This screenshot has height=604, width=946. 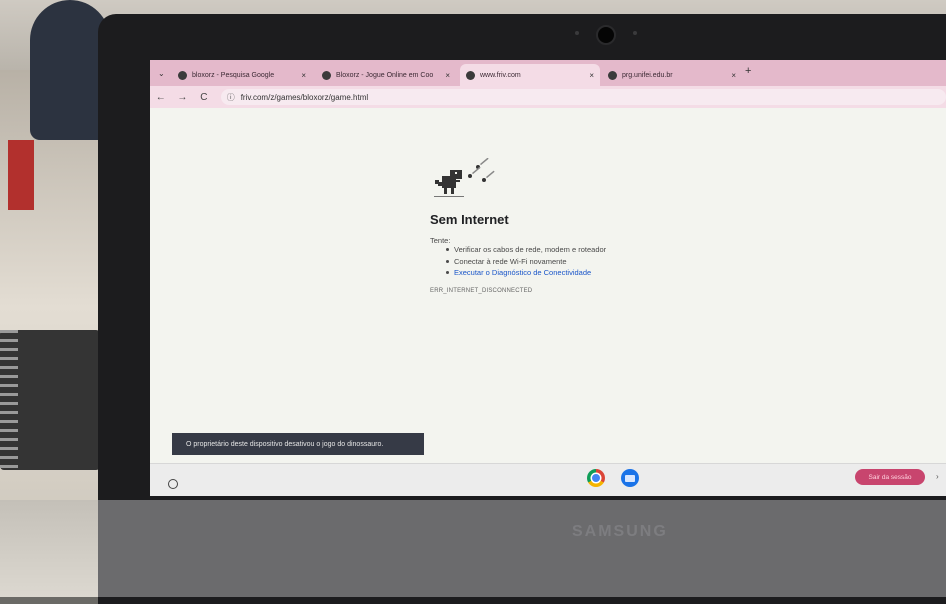 What do you see at coordinates (231, 97) in the screenshot?
I see `site-info-icon: ⓘ` at bounding box center [231, 97].